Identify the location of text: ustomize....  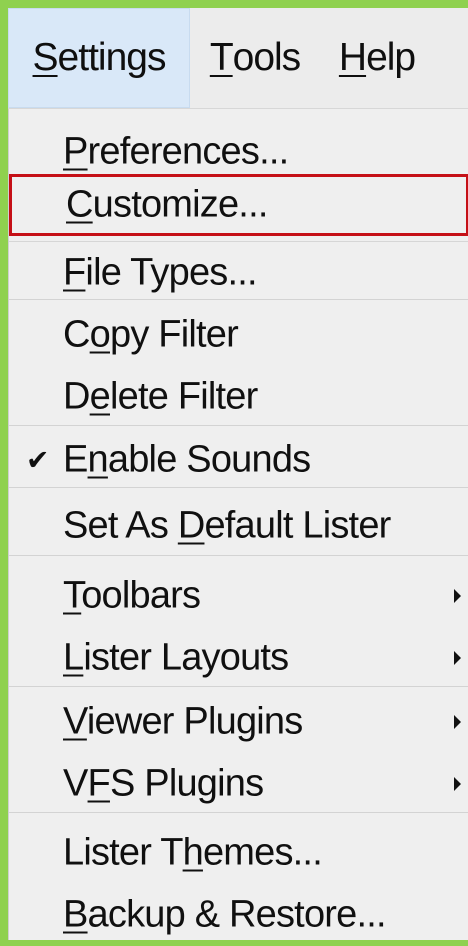
(180, 204).